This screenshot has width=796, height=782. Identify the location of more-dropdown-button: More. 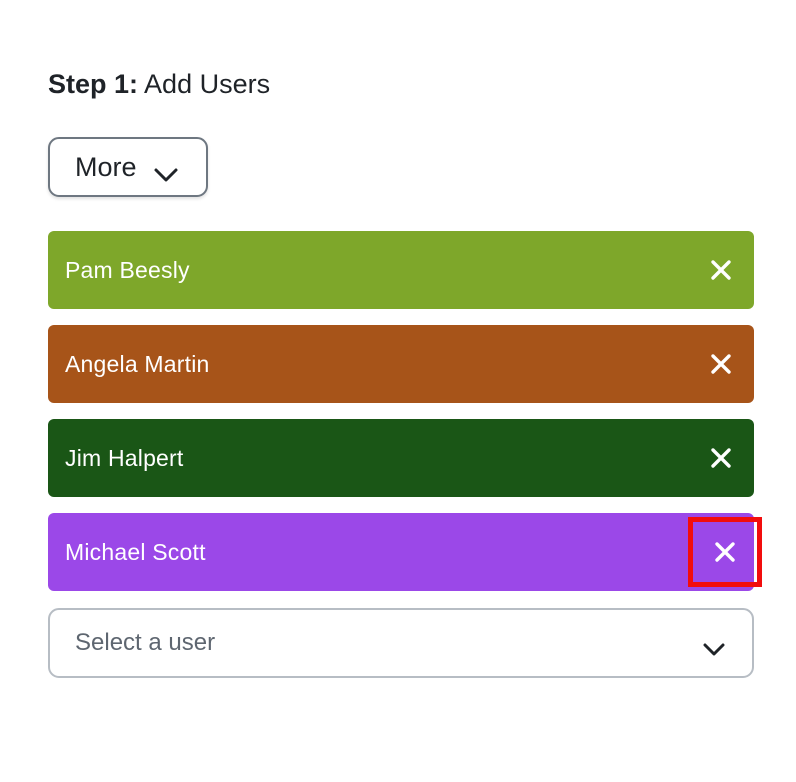
(128, 167).